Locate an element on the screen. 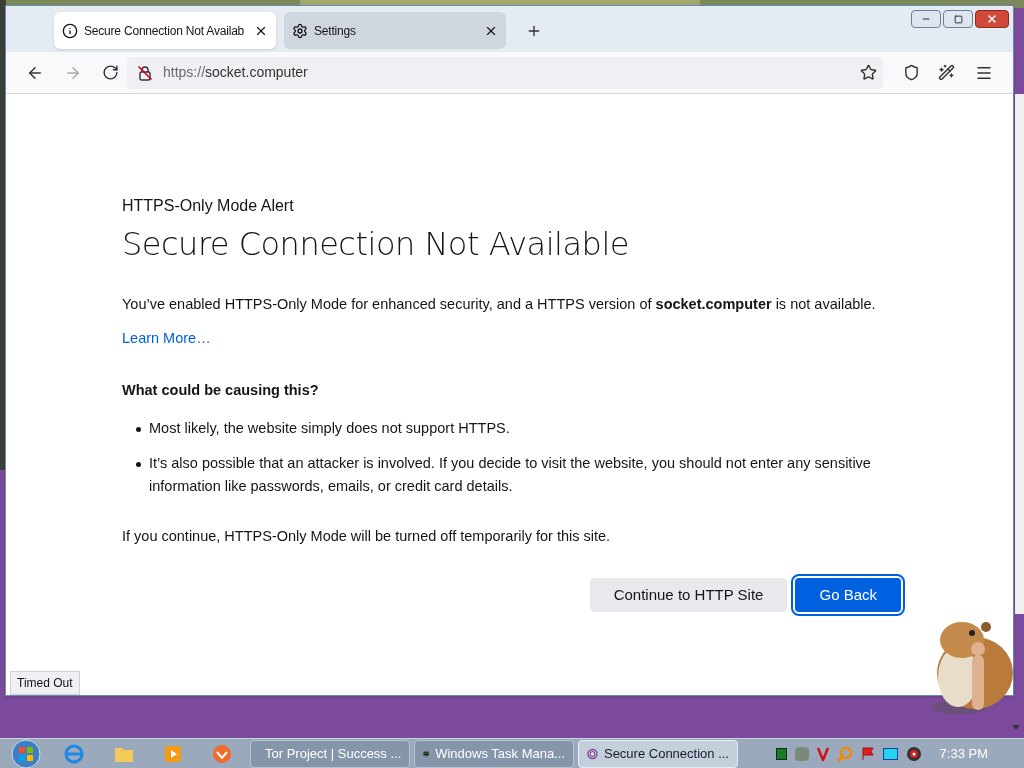  browser-tab: Settings is located at coordinates (395, 30).